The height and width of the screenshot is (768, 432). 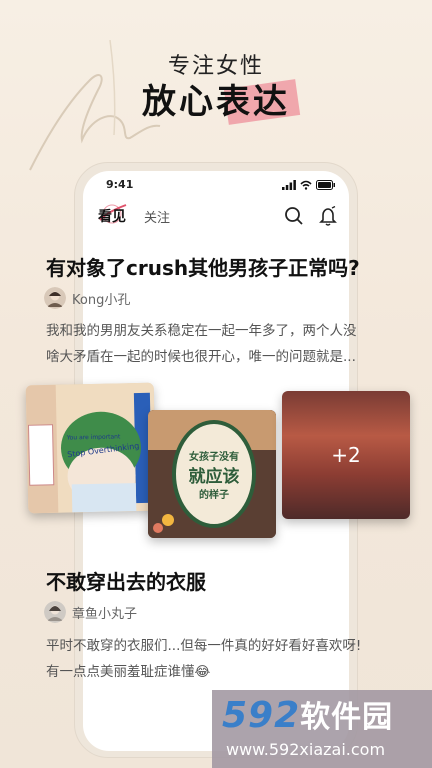 What do you see at coordinates (105, 614) in the screenshot?
I see `author-name: 章鱼小丸子` at bounding box center [105, 614].